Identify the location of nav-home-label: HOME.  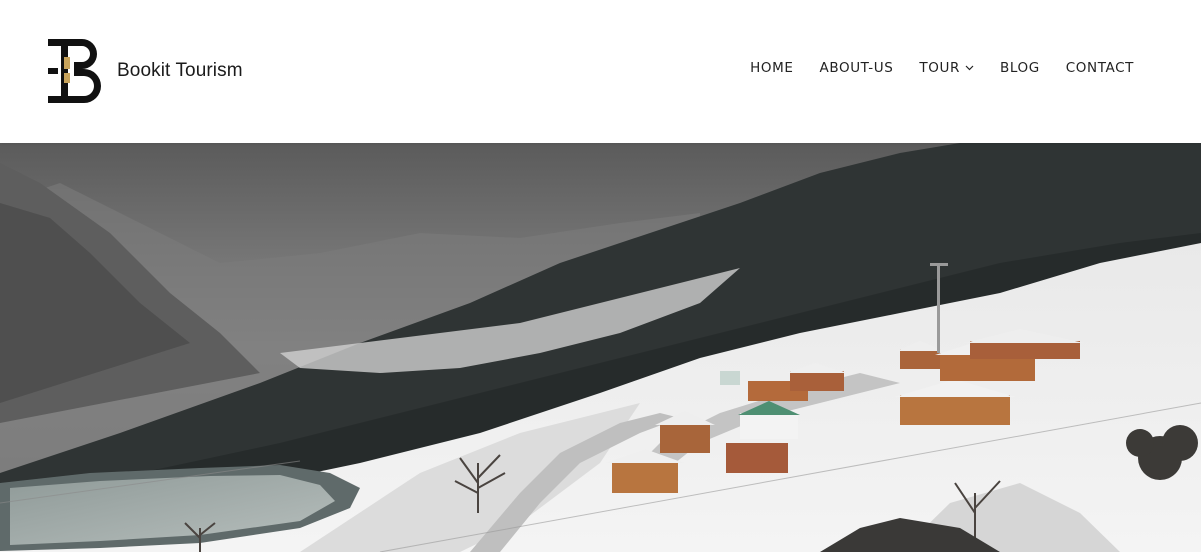
(772, 68).